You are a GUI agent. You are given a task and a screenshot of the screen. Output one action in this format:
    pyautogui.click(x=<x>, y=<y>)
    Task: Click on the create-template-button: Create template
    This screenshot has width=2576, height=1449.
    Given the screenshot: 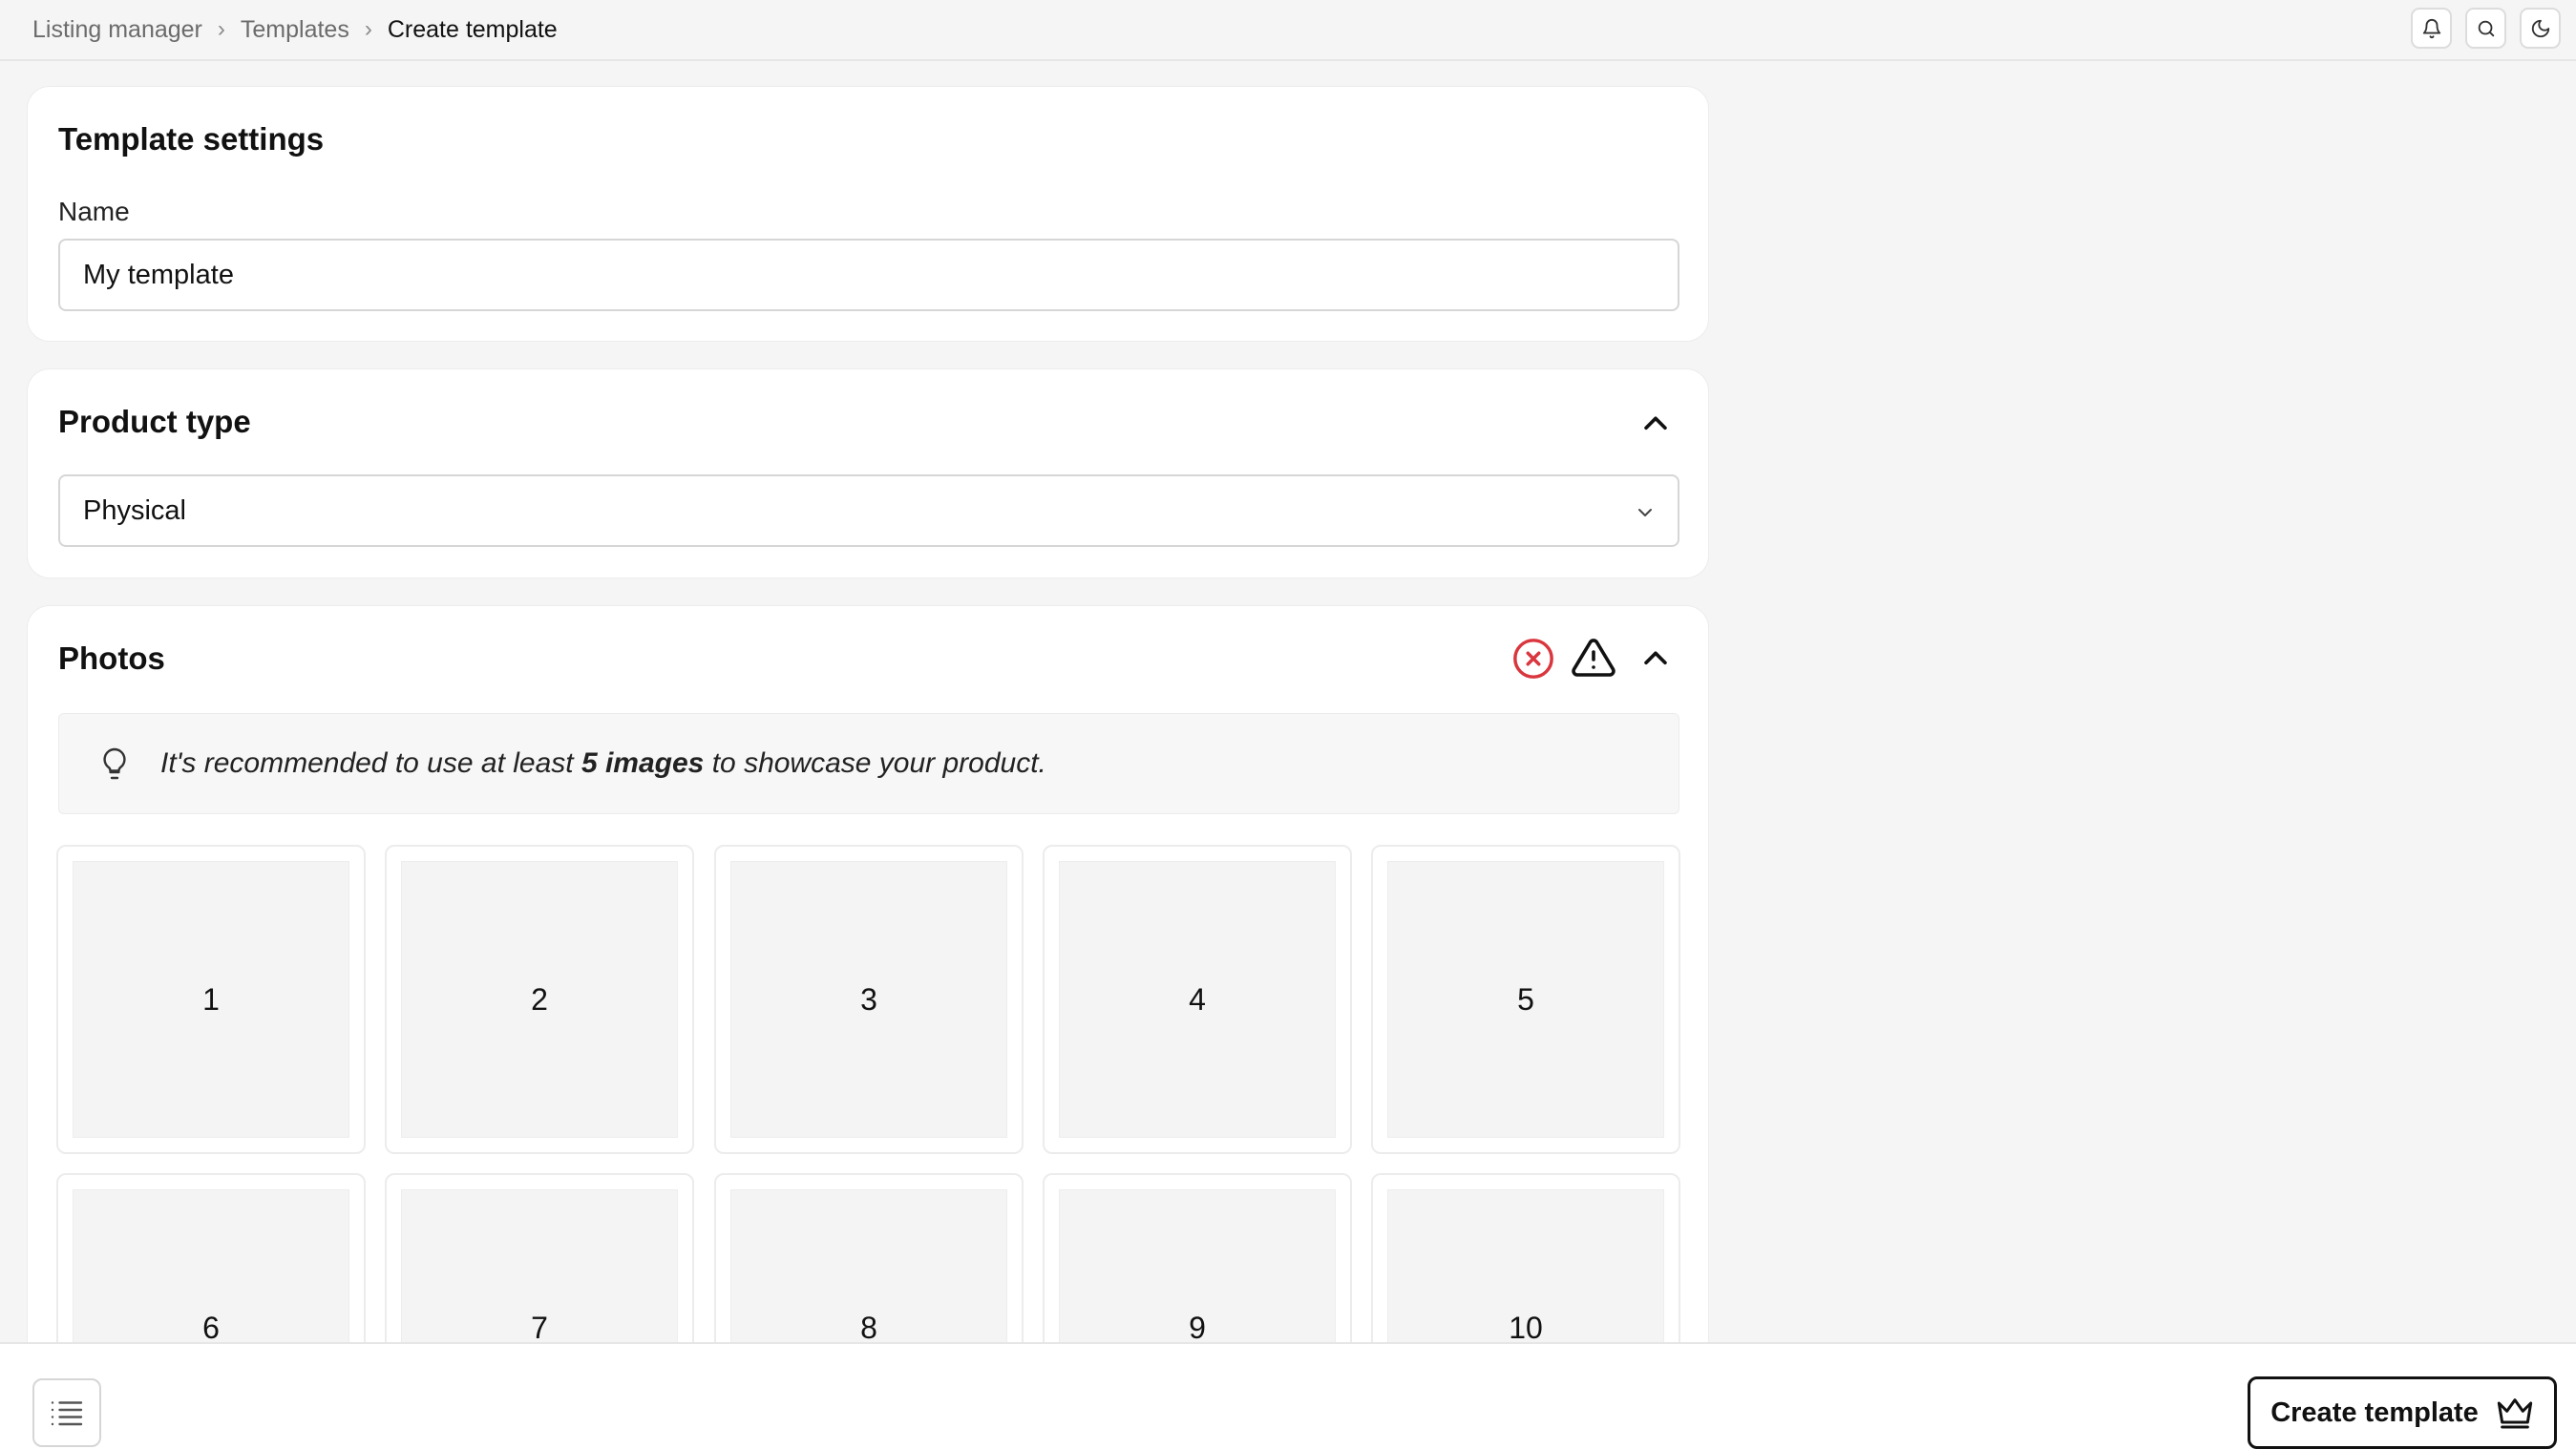 What is the action you would take?
    pyautogui.click(x=2402, y=1412)
    